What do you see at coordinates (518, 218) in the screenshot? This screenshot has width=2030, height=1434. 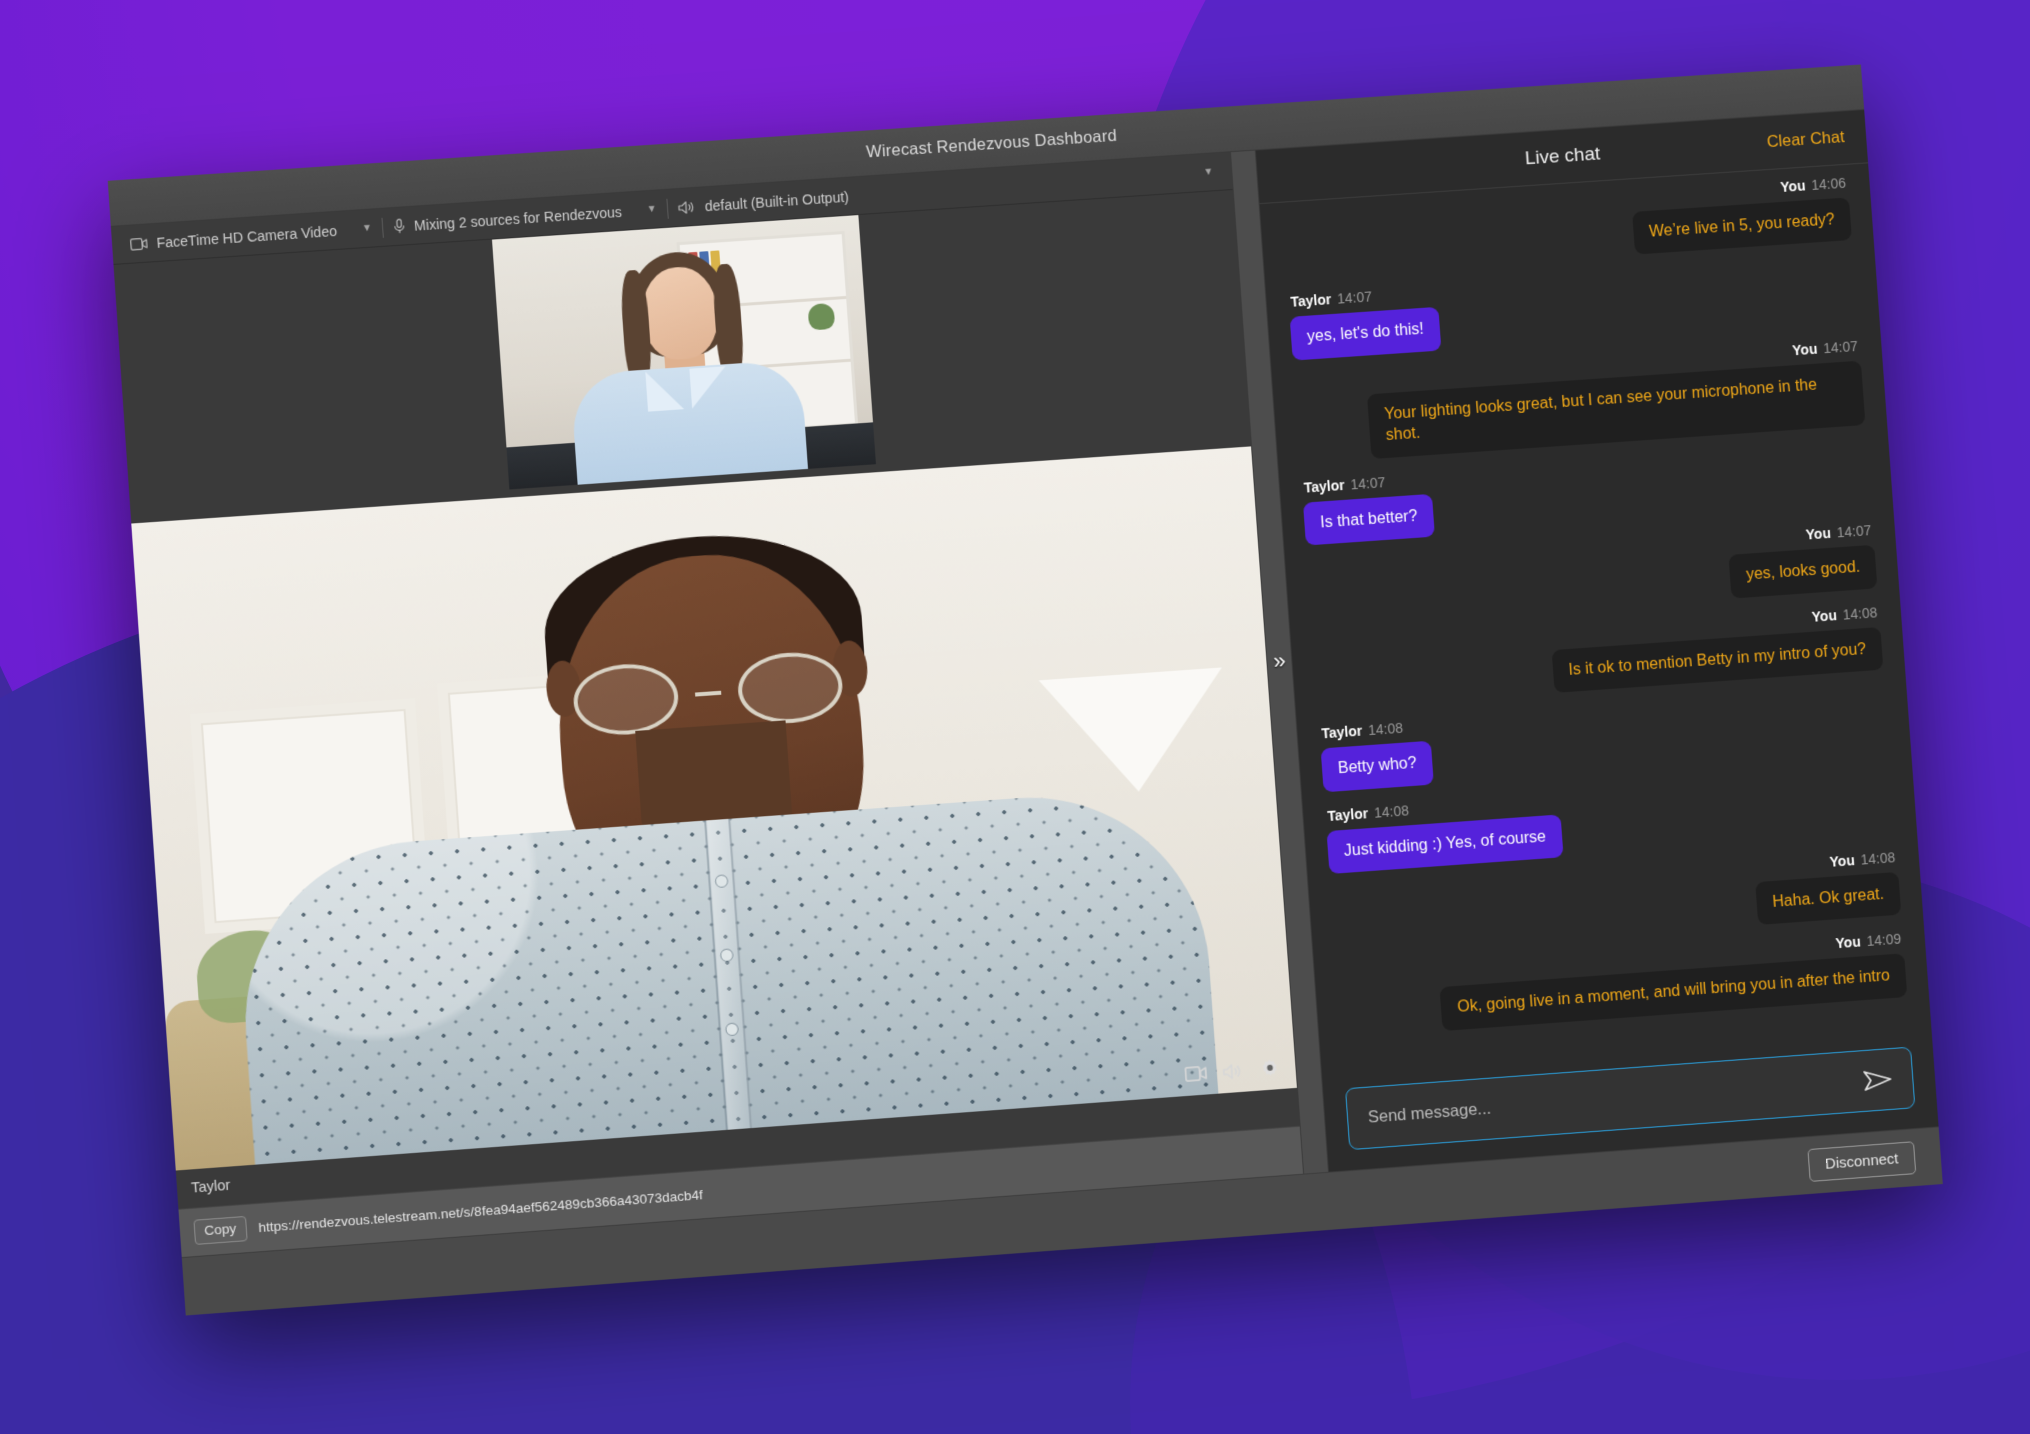 I see `audio-input-label: Mixing 2 sources for Rendezvous` at bounding box center [518, 218].